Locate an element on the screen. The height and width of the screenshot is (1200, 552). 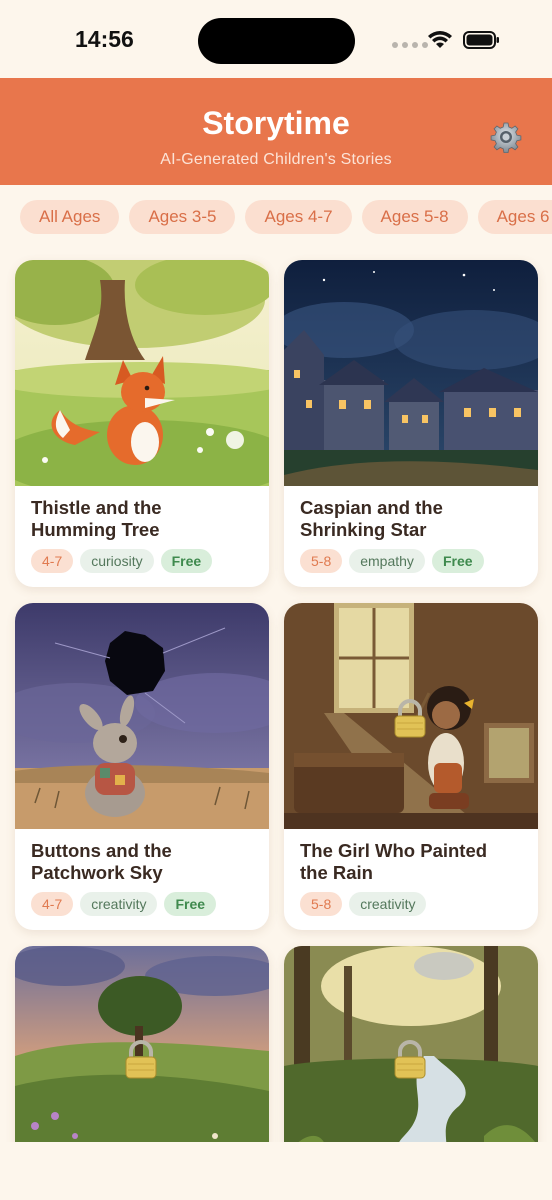
story-tags: 4-7 creativity Free is located at coordinates (124, 904).